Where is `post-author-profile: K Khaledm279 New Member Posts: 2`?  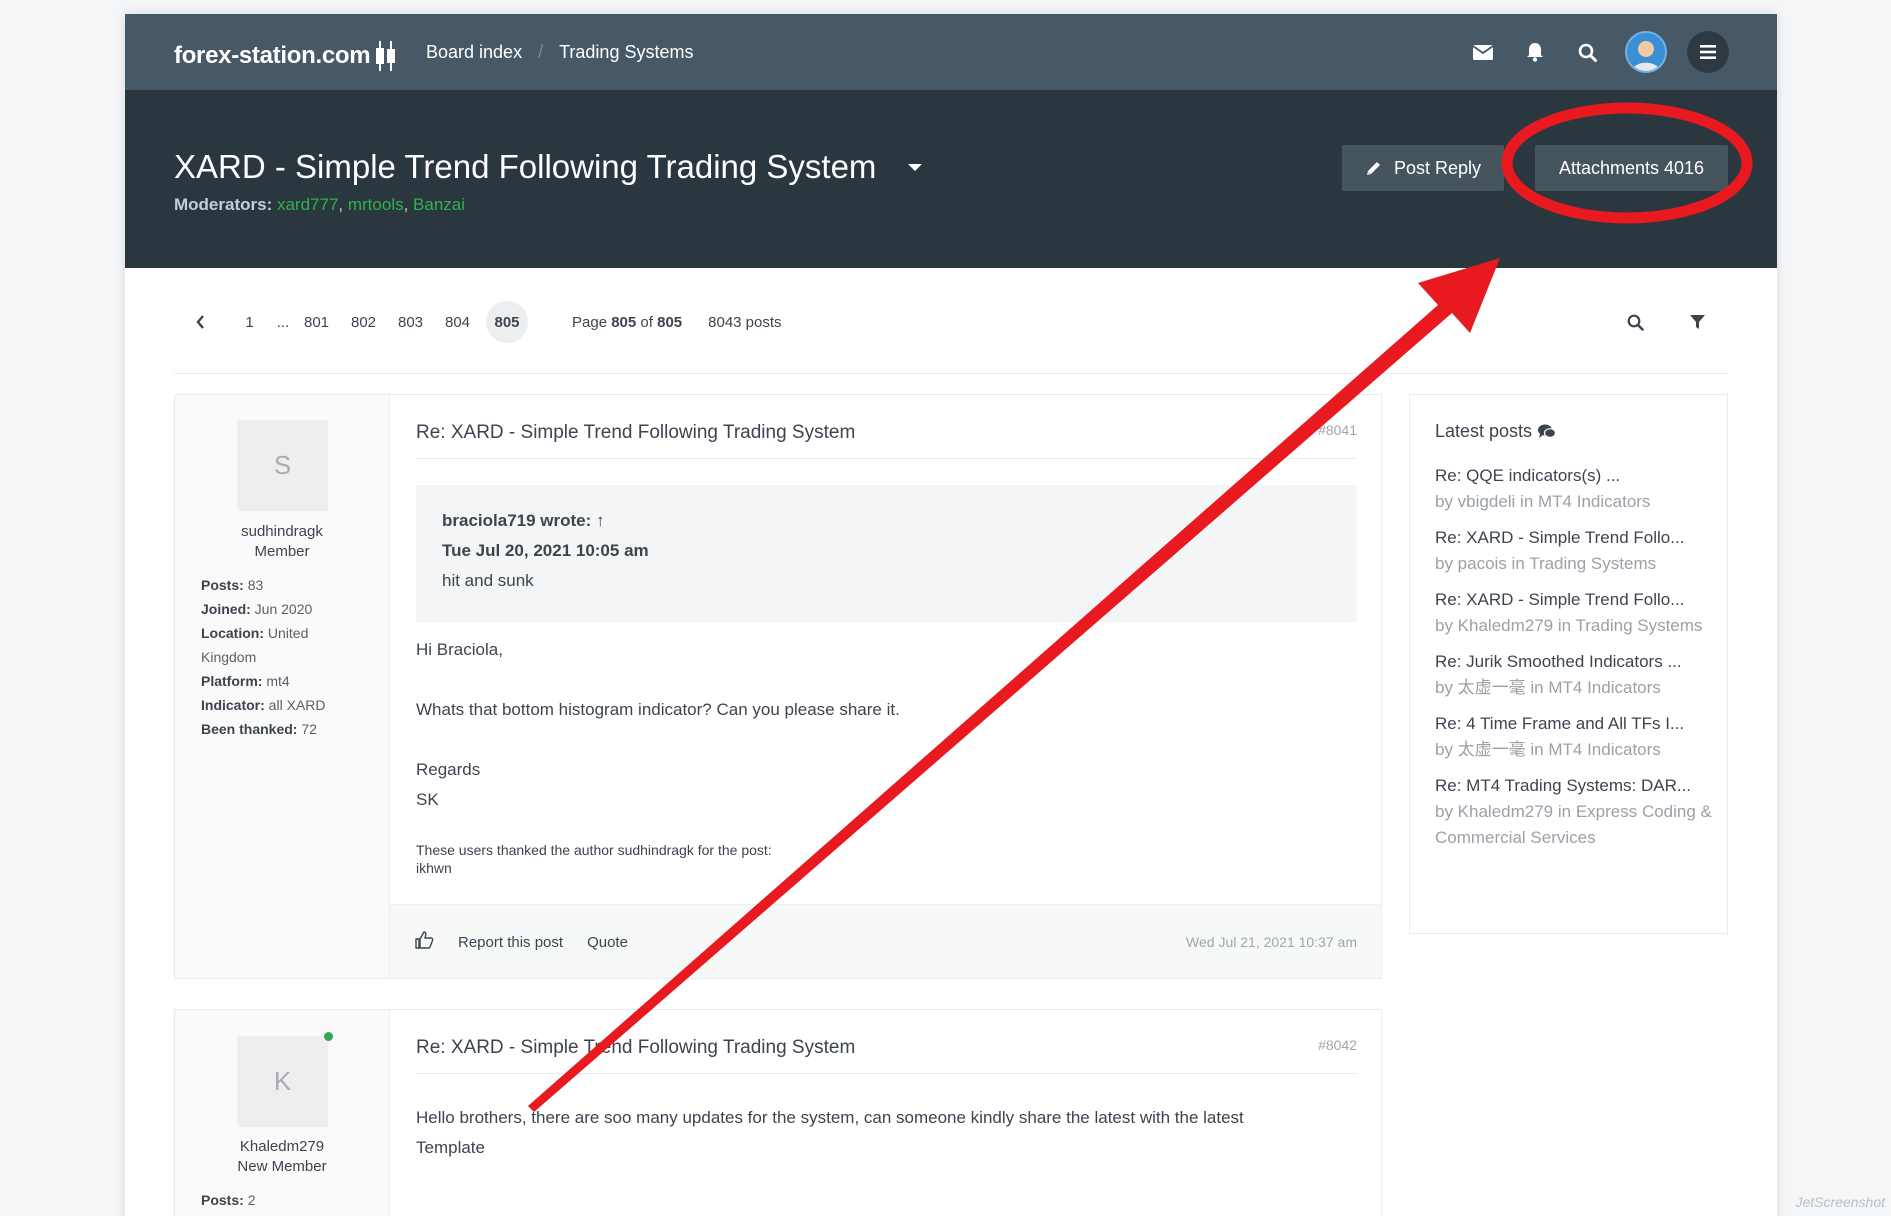 post-author-profile: K Khaledm279 New Member Posts: 2 is located at coordinates (282, 1113).